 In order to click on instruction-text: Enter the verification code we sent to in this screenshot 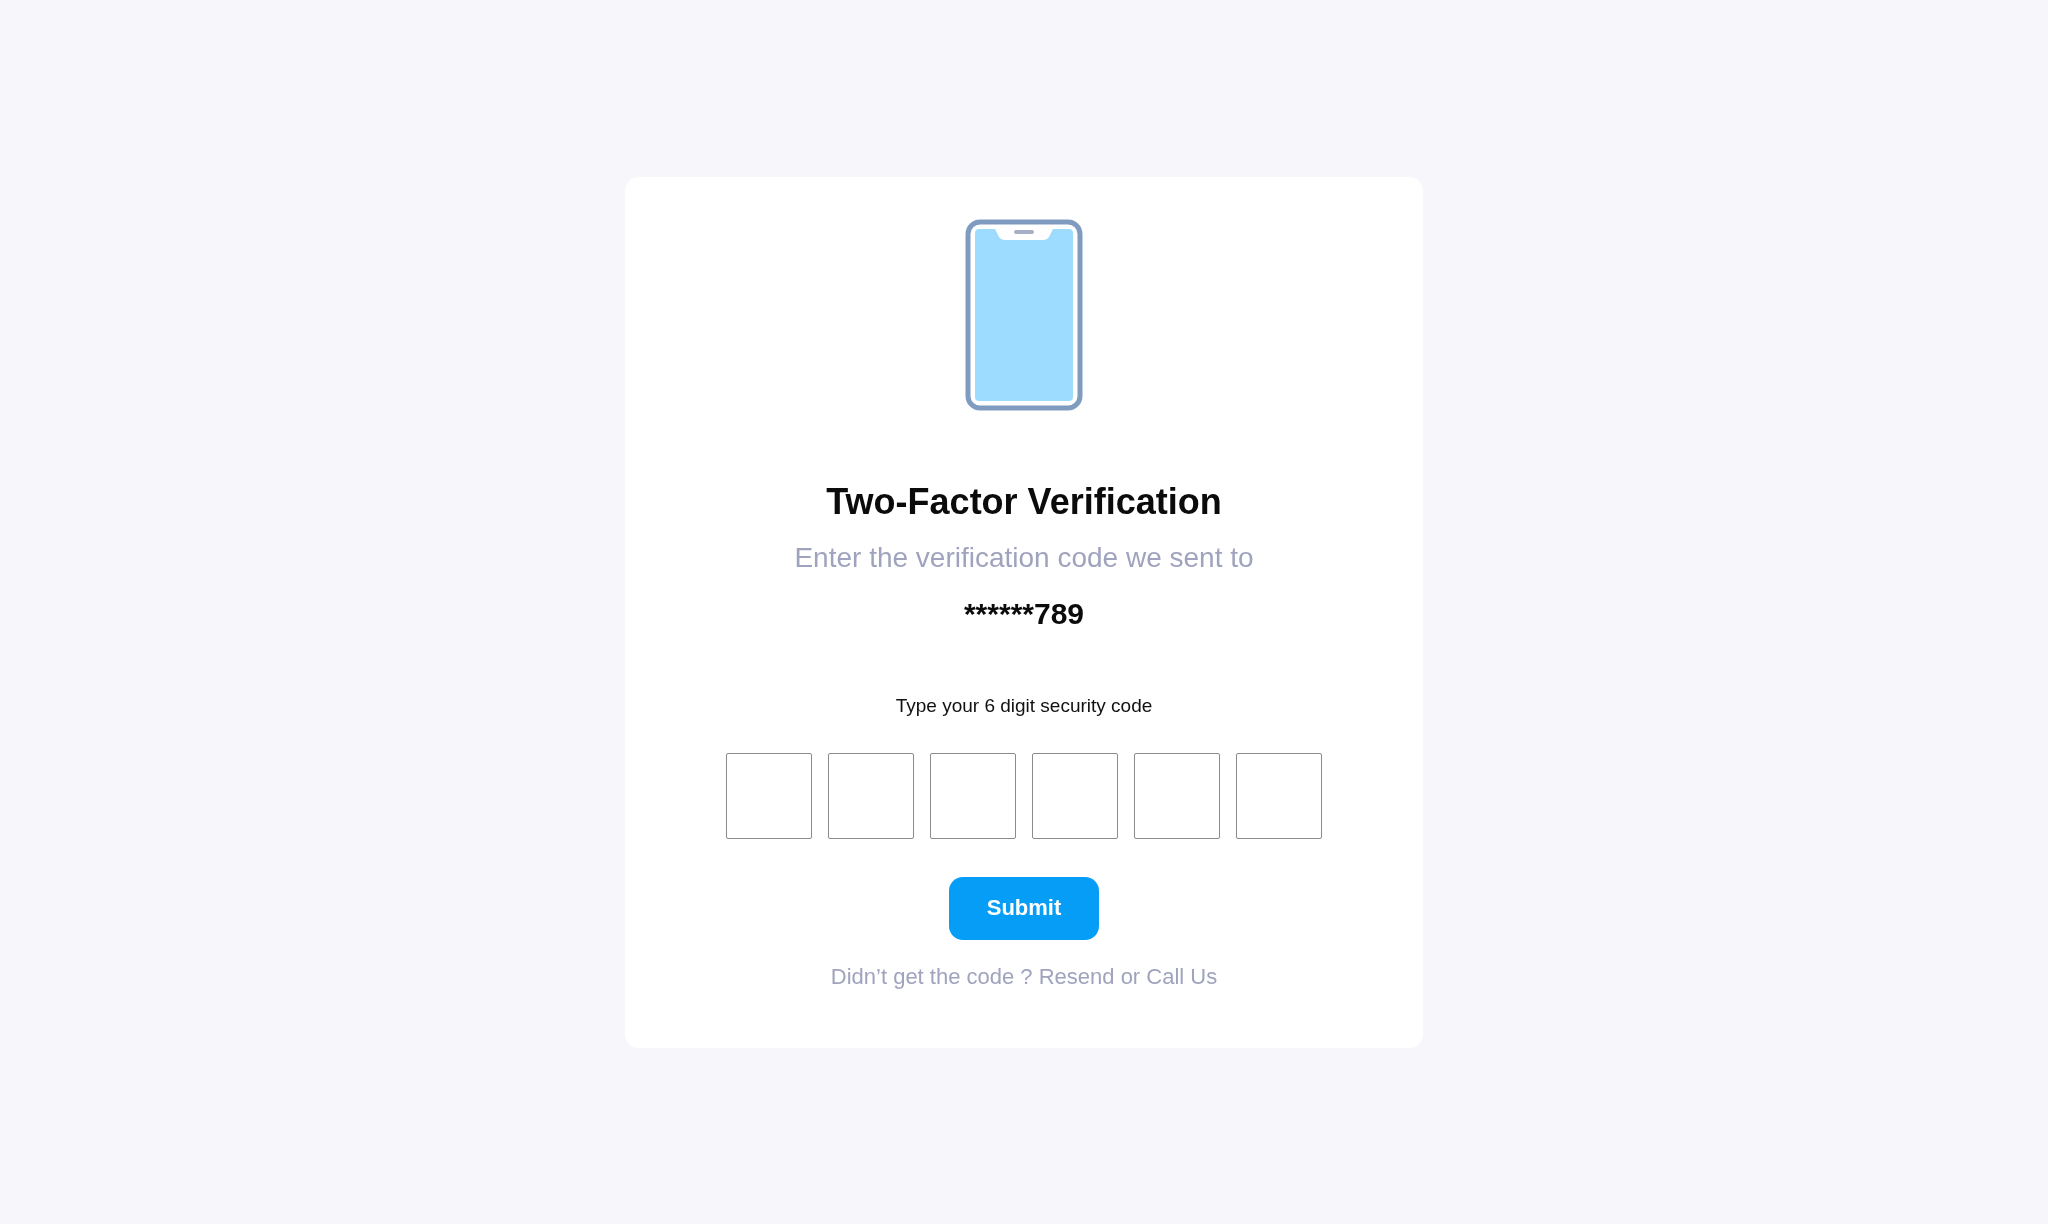, I will do `click(1024, 557)`.